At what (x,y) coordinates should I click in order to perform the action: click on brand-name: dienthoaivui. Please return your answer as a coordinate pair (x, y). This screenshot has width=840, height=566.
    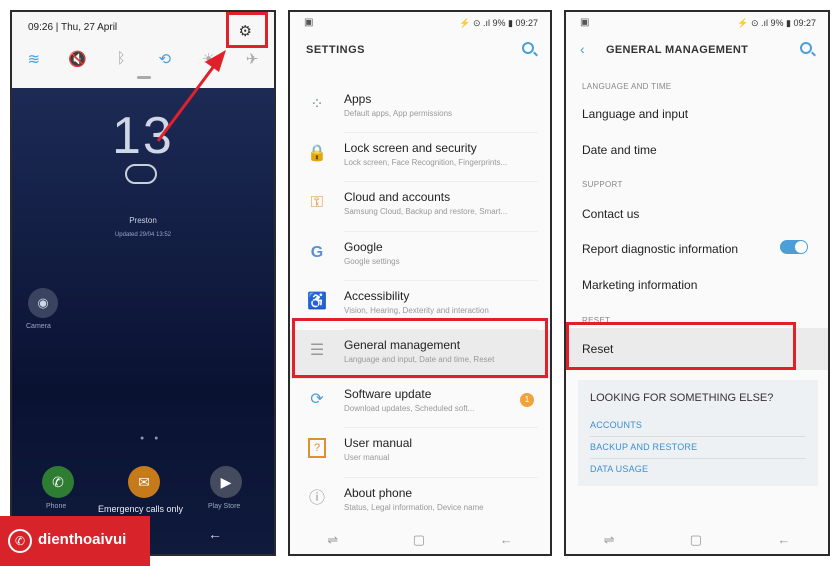
    Looking at the image, I should click on (82, 539).